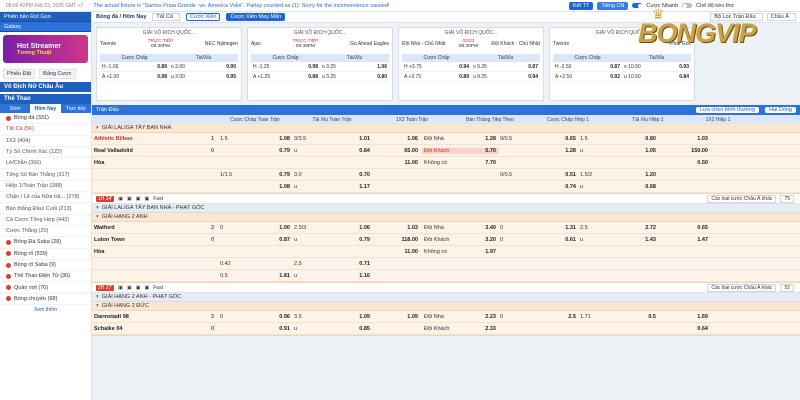  Describe the element at coordinates (45, 198) in the screenshot. I see `sidebar-item: Chẵn / Lẻ của Nửa trậ... (278)` at that location.